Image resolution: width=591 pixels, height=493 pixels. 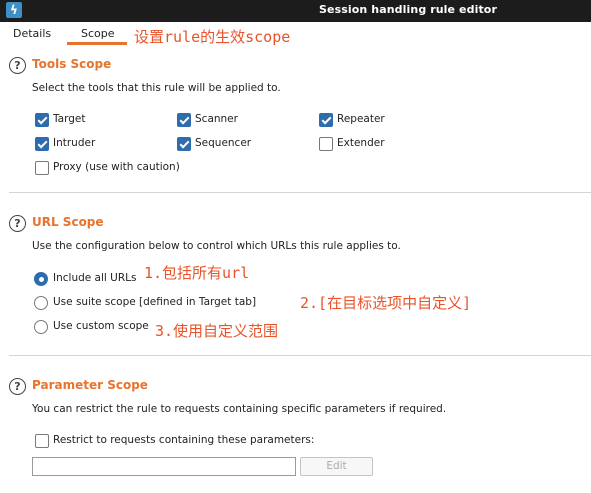 I want to click on annotation-suite-scope: 2.[在目标选项中自定义], so click(x=386, y=303).